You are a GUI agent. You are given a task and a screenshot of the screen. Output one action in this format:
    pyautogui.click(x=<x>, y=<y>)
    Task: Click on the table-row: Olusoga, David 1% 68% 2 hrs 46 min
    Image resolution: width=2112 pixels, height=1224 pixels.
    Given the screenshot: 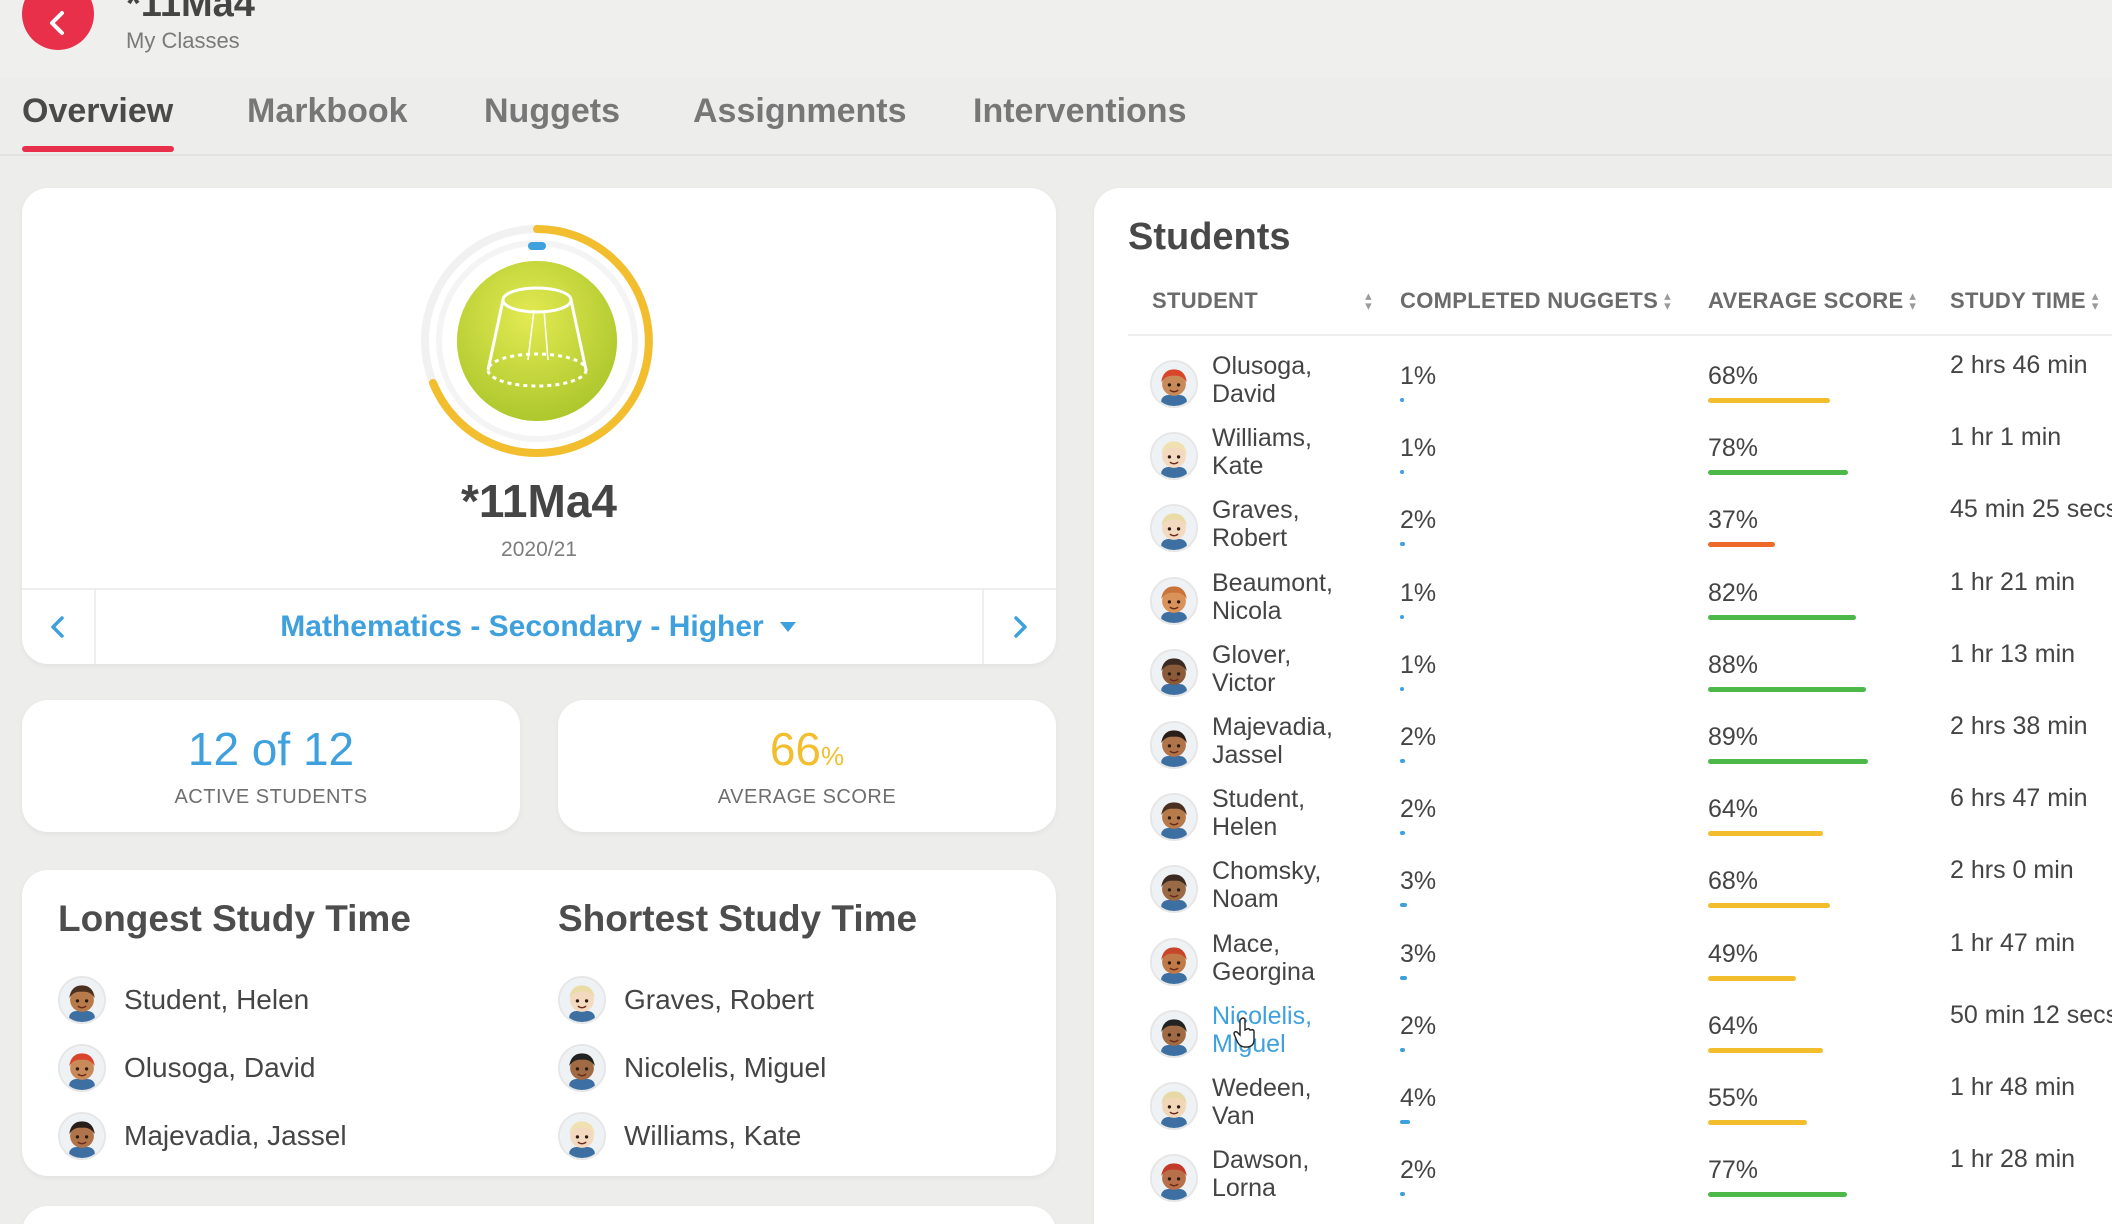 What is the action you would take?
    pyautogui.click(x=1603, y=384)
    